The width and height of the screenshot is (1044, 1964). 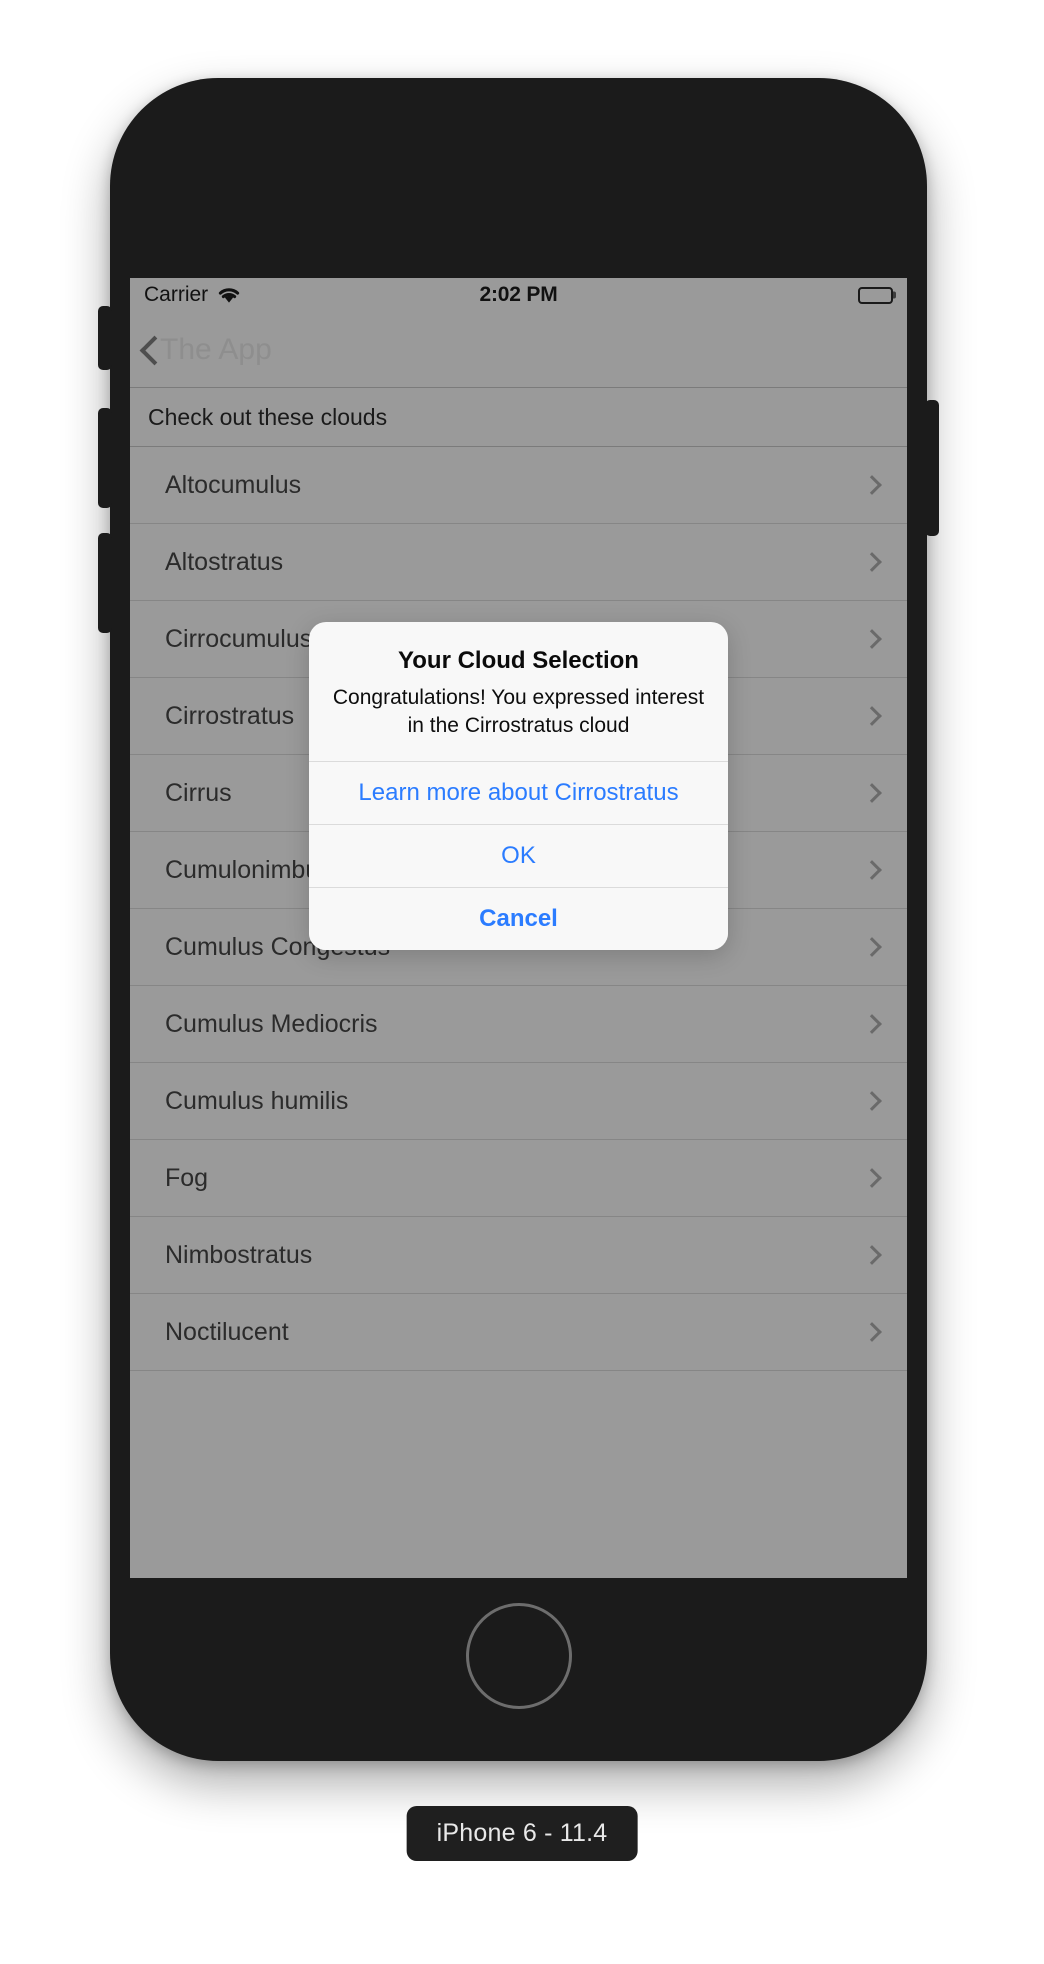 I want to click on status-bar-clock: 2:02 PM, so click(x=518, y=294).